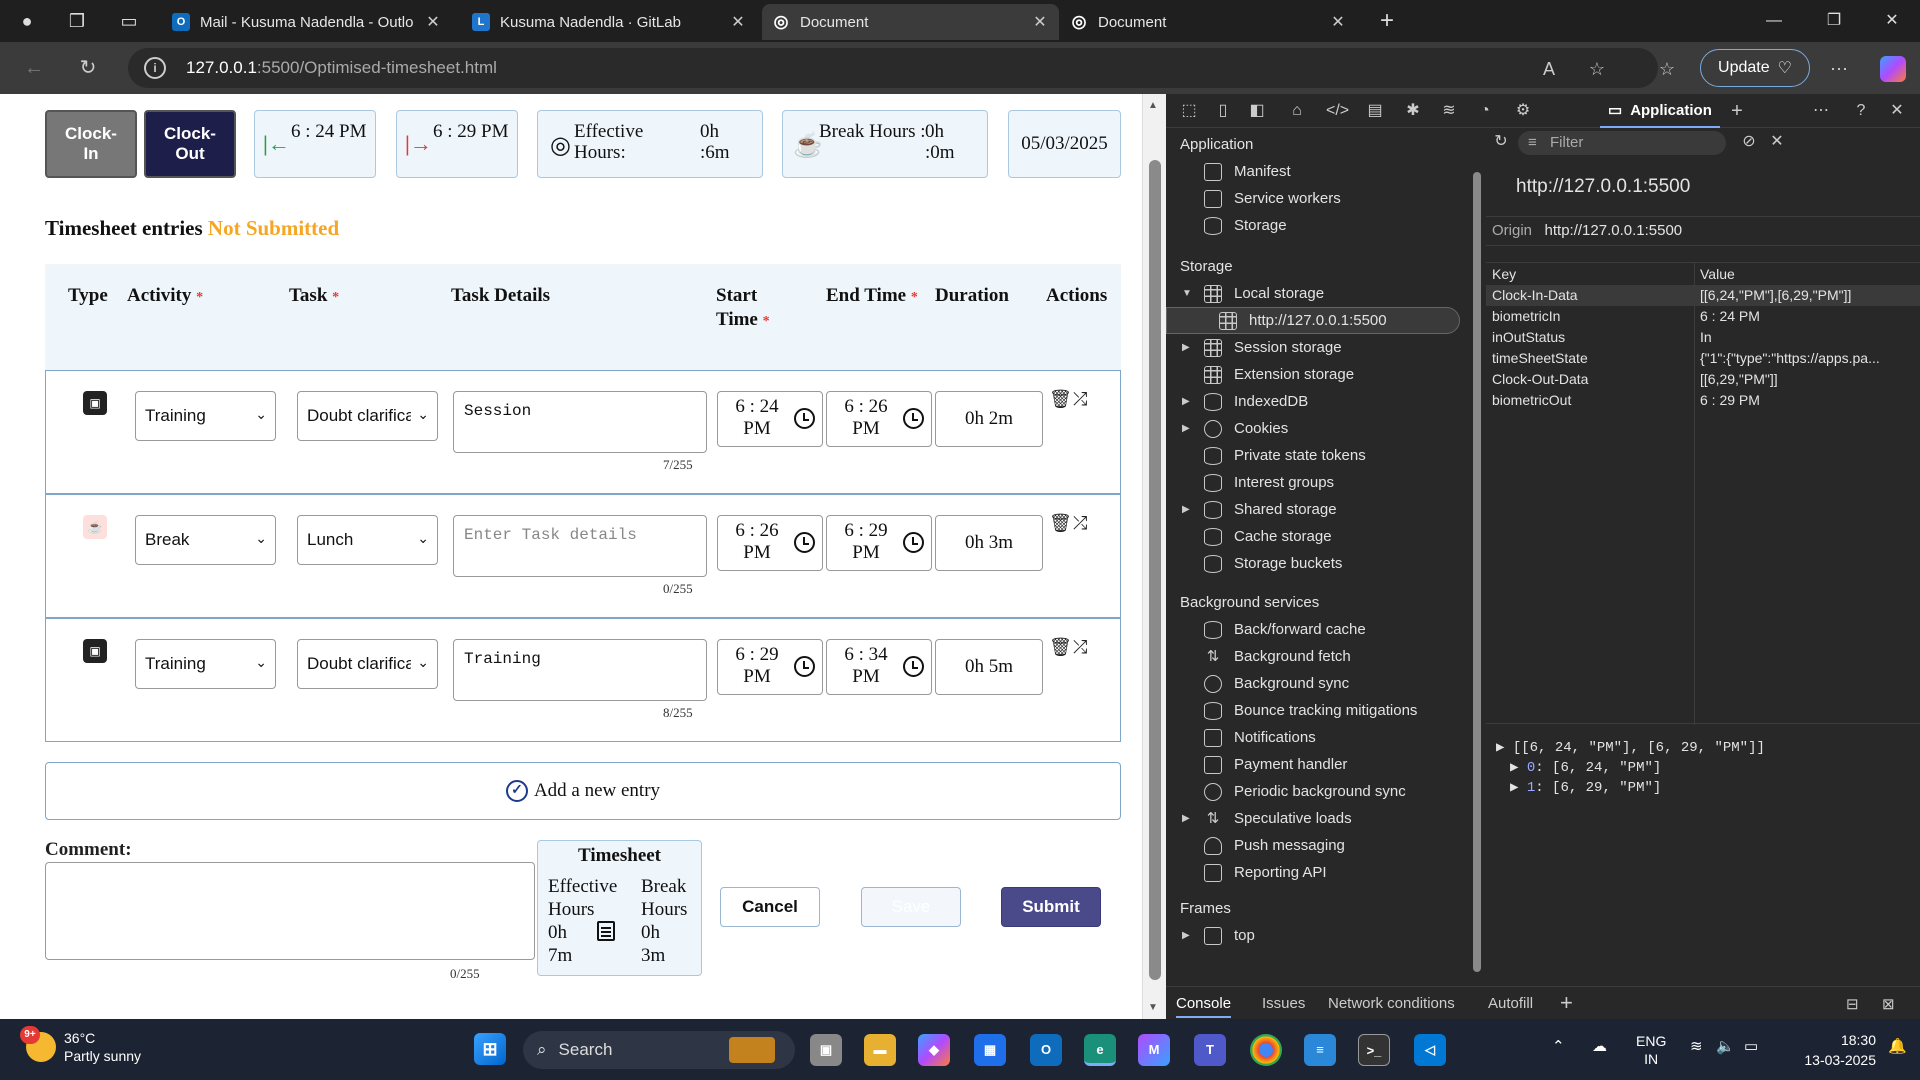 This screenshot has height=1080, width=1920. Describe the element at coordinates (1449, 111) in the screenshot. I see `network-wifi-icon: ≋` at that location.